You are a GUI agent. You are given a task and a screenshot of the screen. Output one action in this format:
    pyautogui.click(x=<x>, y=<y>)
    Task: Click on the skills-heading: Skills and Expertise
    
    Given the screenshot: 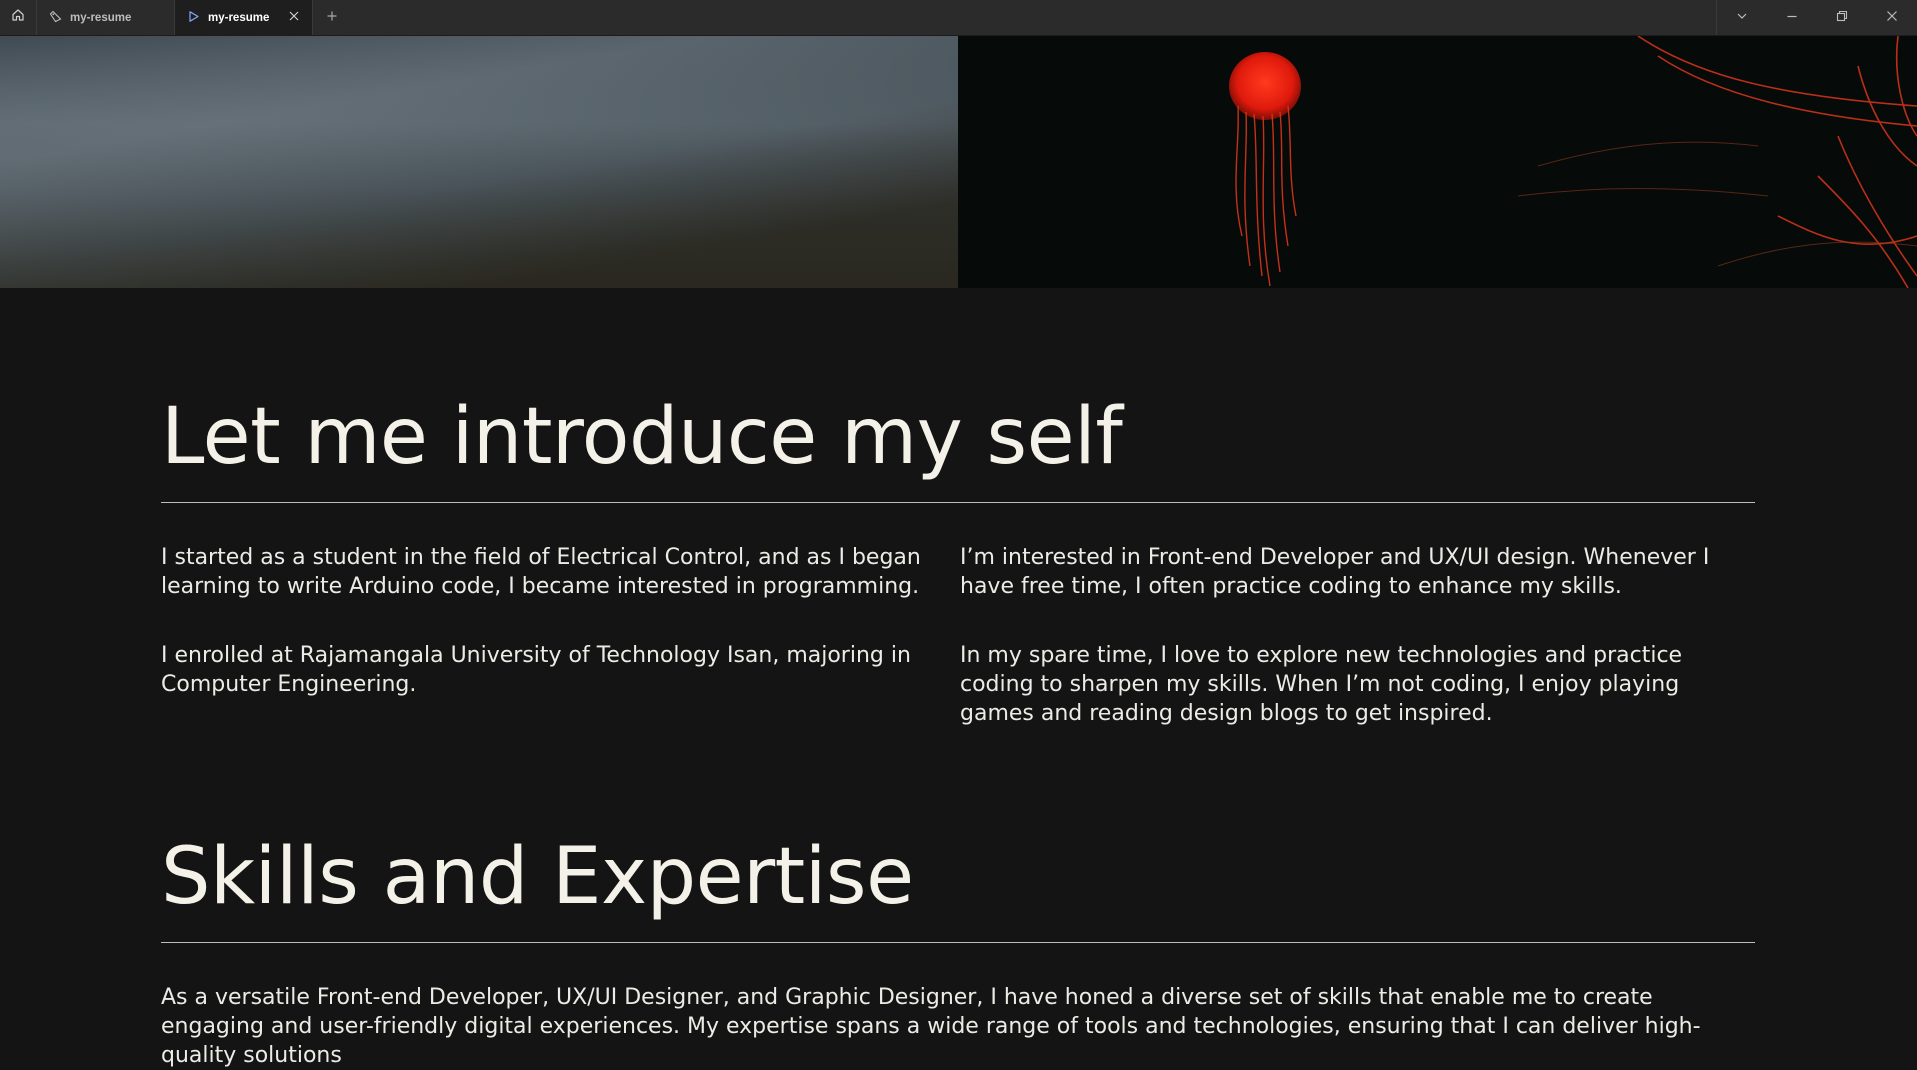 What is the action you would take?
    pyautogui.click(x=537, y=877)
    